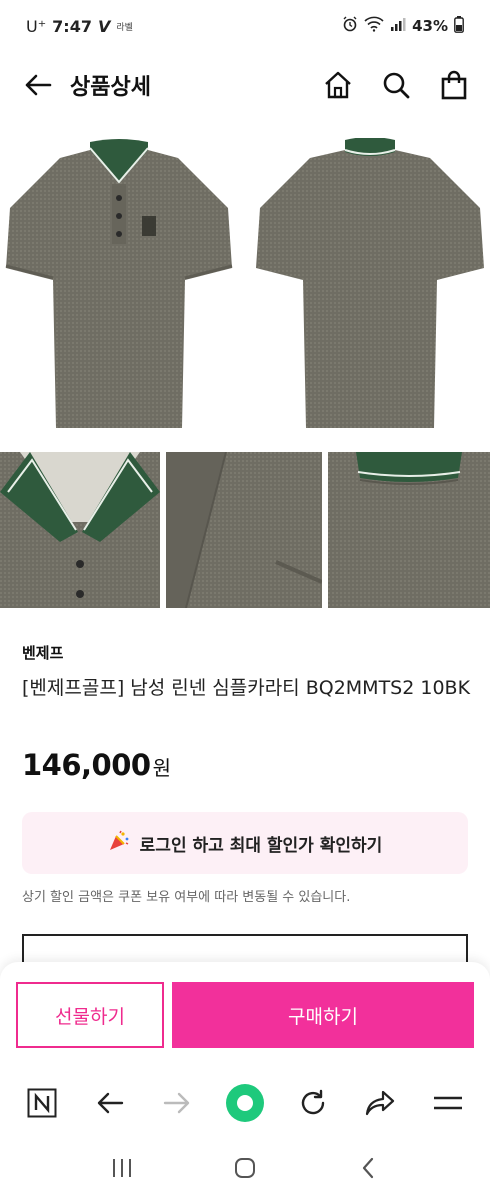 Image resolution: width=490 pixels, height=1200 pixels. What do you see at coordinates (323, 1015) in the screenshot?
I see `buy-button: 구매하기` at bounding box center [323, 1015].